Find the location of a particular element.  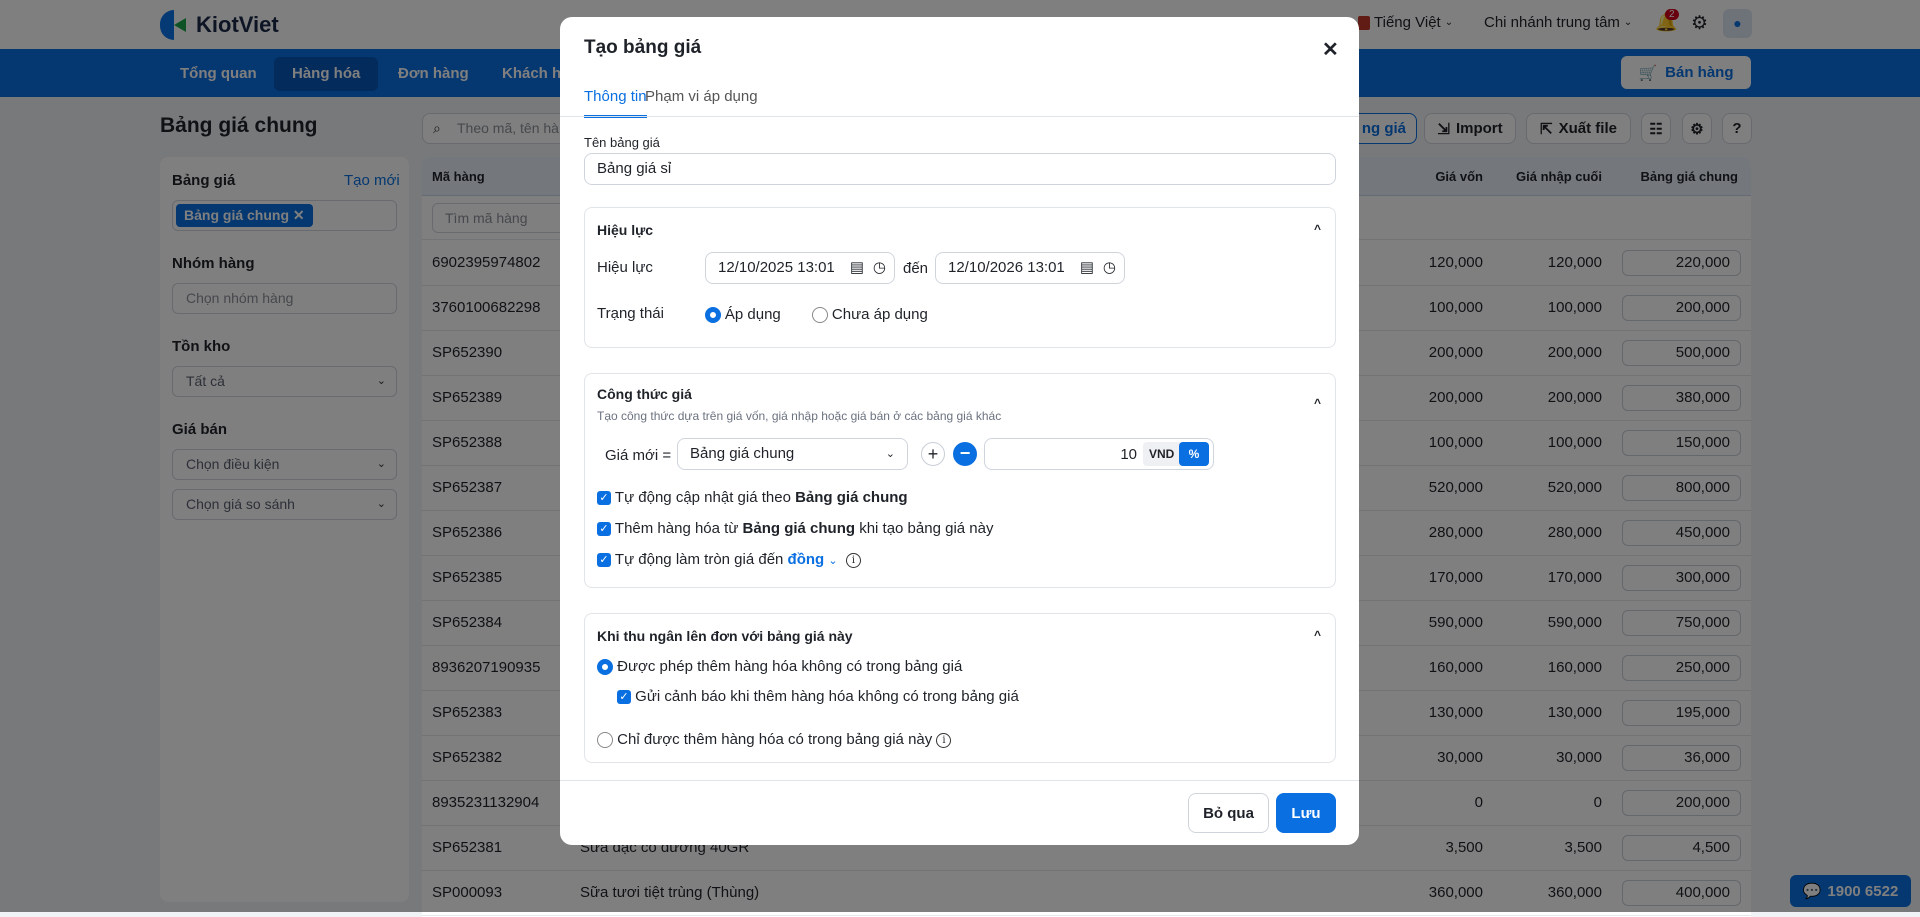

amount-value: 10 is located at coordinates (1128, 454).